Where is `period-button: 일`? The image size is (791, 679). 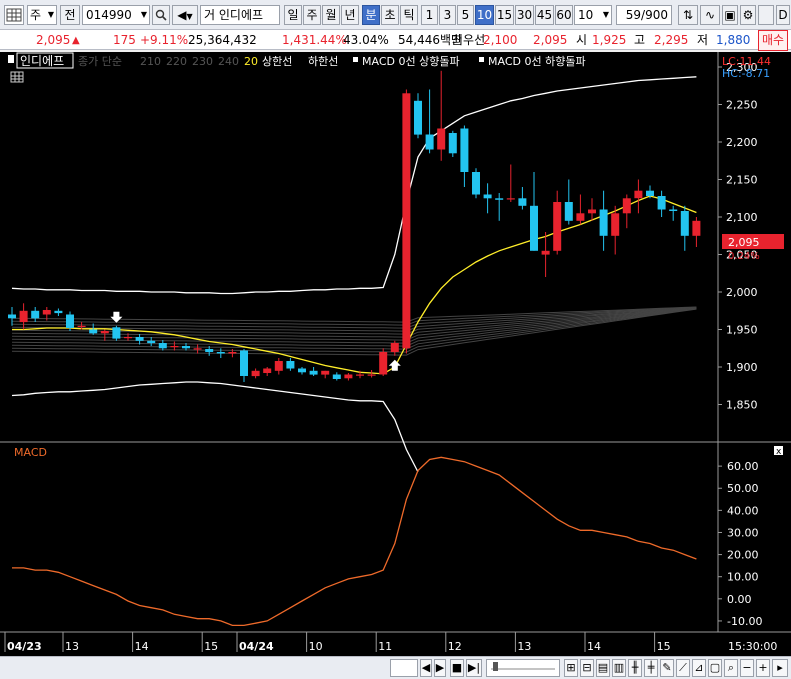
period-button: 일 is located at coordinates (293, 15).